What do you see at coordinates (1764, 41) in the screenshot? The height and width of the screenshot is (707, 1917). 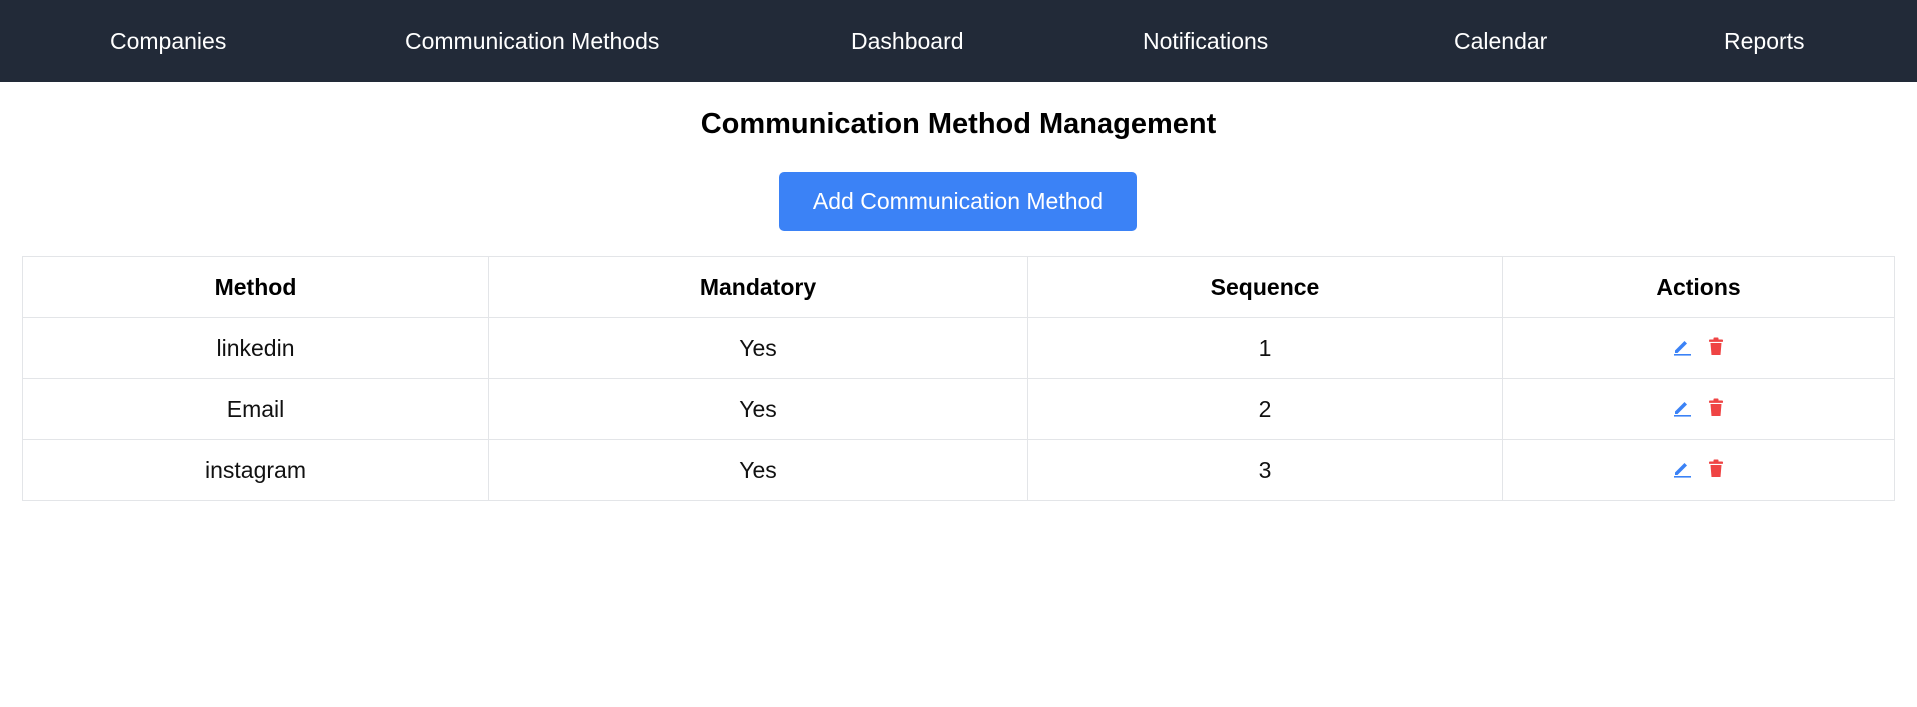 I see `nav-item-reports: Reports` at bounding box center [1764, 41].